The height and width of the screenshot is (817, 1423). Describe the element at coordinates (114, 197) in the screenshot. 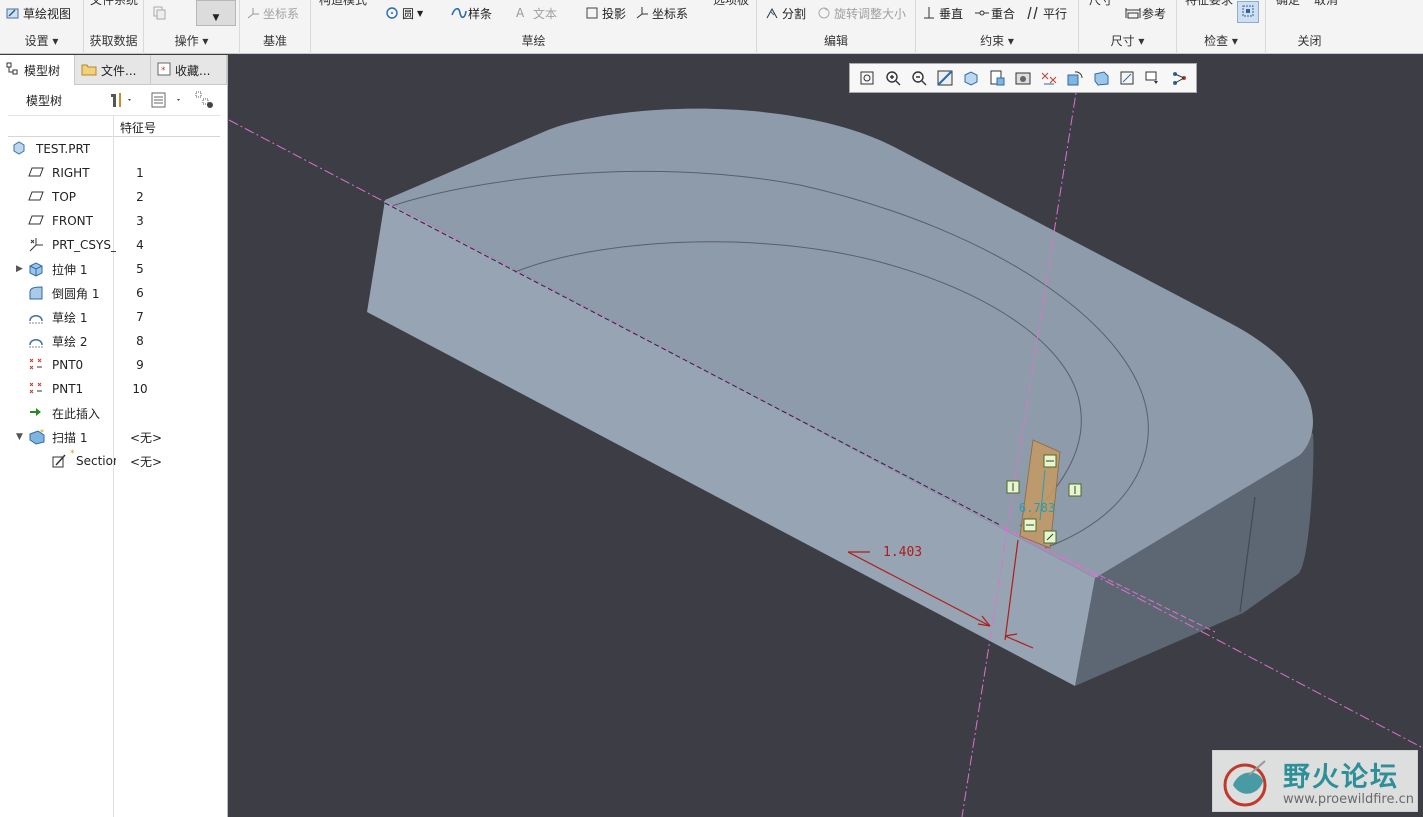

I see `tree-item-top-plane-row: TOP 2` at that location.